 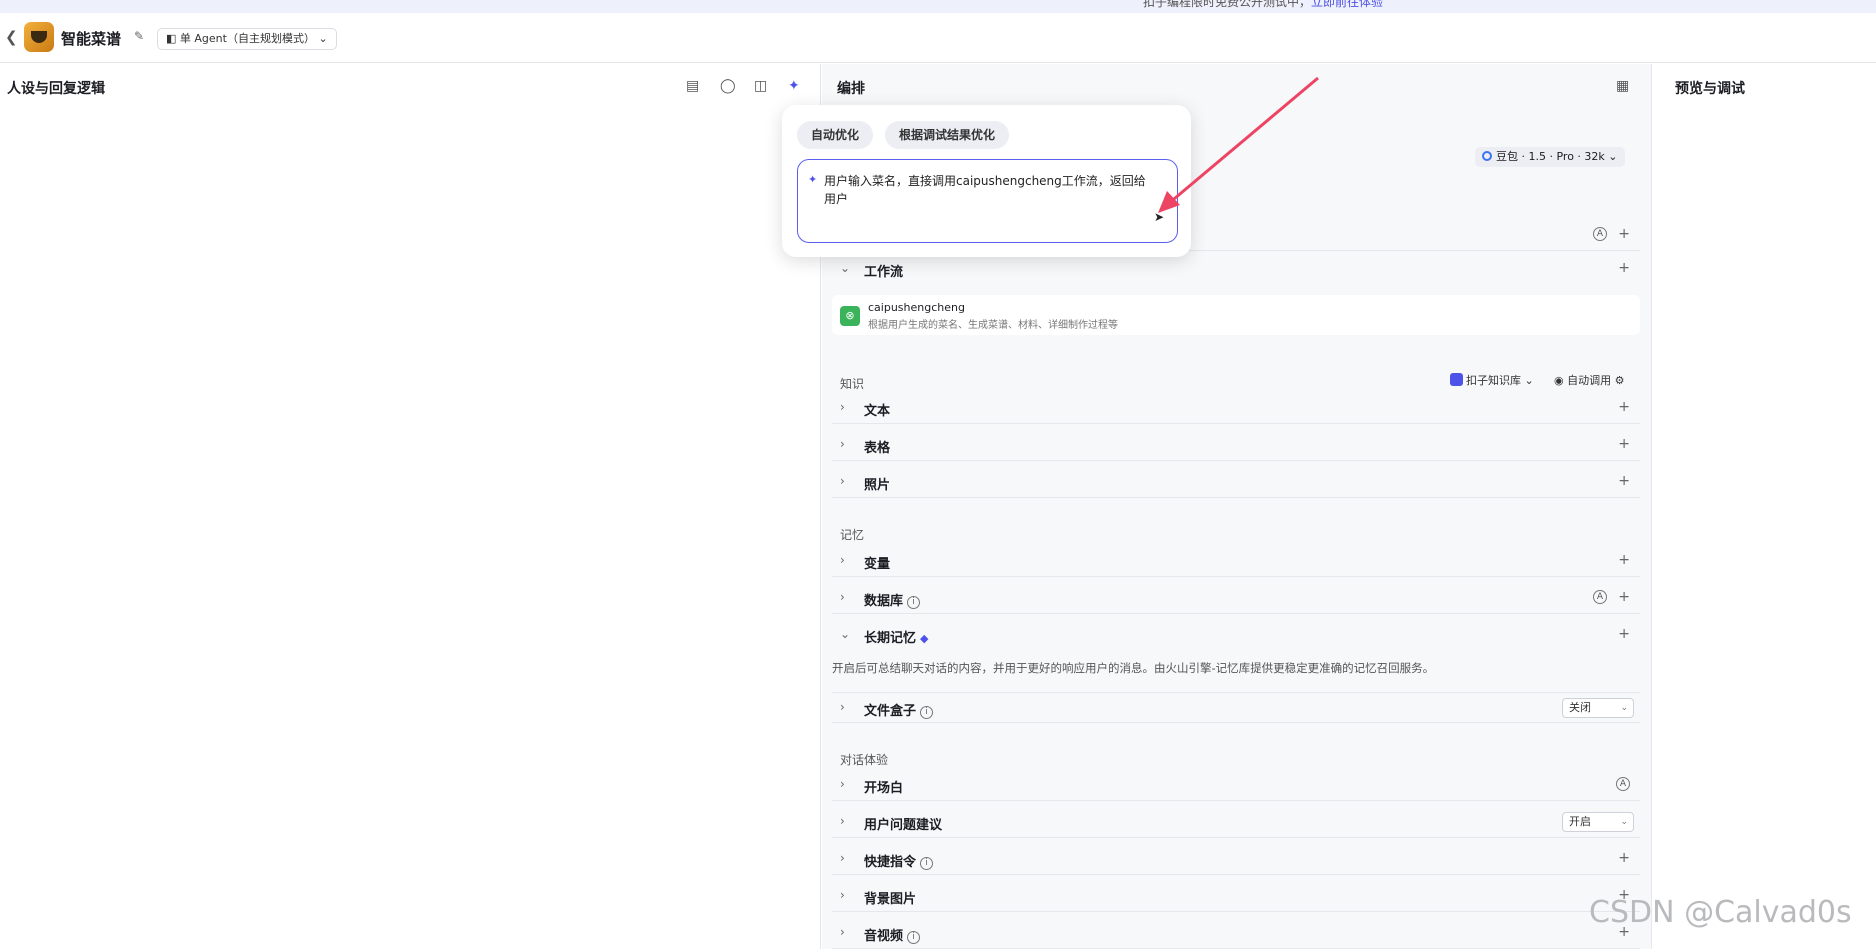 I want to click on kb-source-select: 扣子知识库 ⌄, so click(x=1492, y=380).